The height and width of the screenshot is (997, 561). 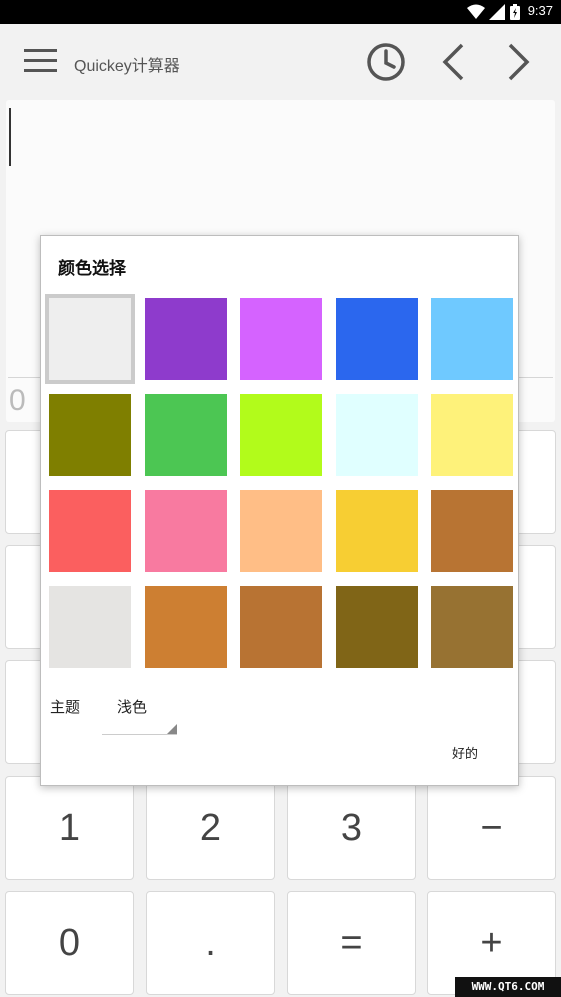 I want to click on history-clock-icon, so click(x=386, y=62).